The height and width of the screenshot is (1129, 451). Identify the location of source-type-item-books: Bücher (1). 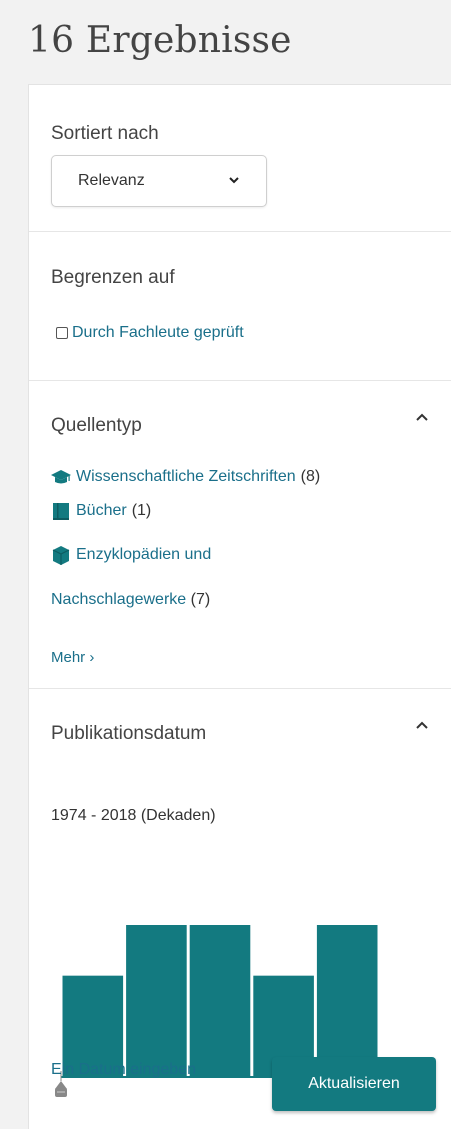
(101, 511).